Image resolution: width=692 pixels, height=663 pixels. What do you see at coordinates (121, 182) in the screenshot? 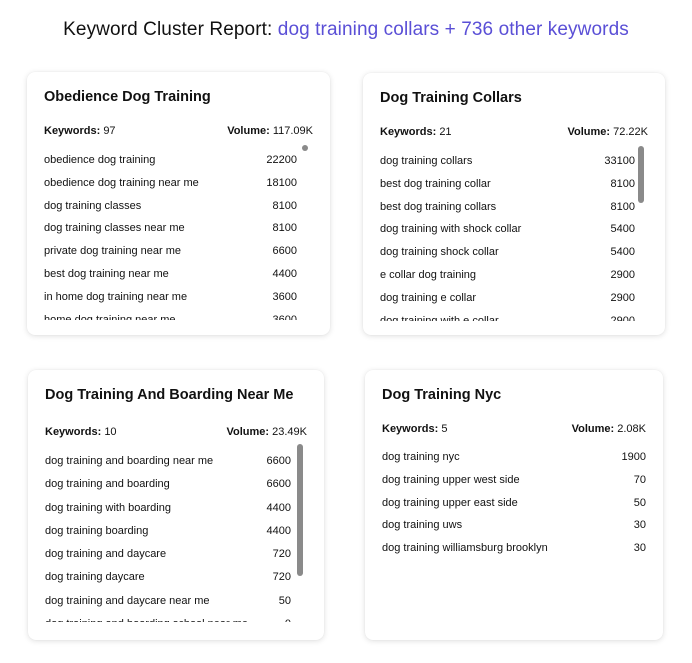
I see `keyword-text: obedience dog training near me` at bounding box center [121, 182].